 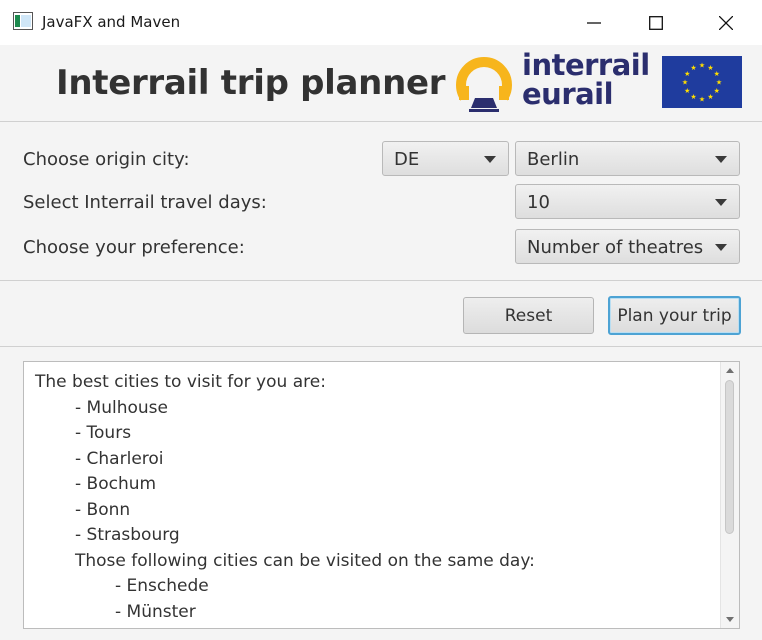 What do you see at coordinates (121, 407) in the screenshot?
I see `result-city: - Mulhouse` at bounding box center [121, 407].